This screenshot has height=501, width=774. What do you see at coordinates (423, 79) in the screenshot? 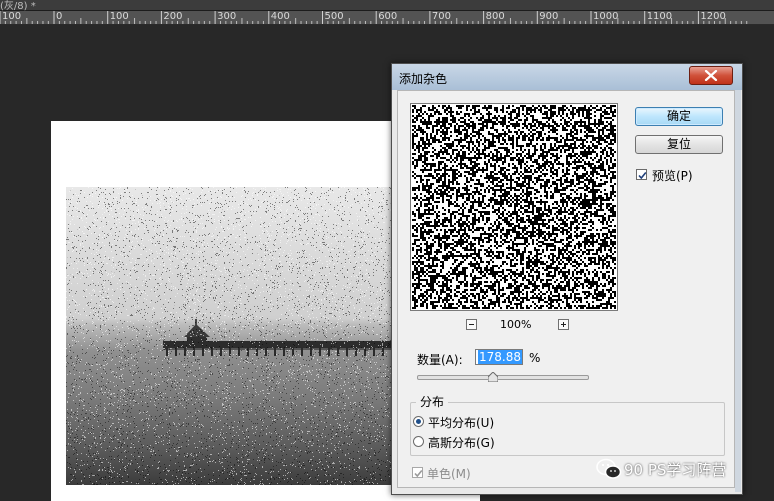
I see `dialog-title: 添加杂色` at bounding box center [423, 79].